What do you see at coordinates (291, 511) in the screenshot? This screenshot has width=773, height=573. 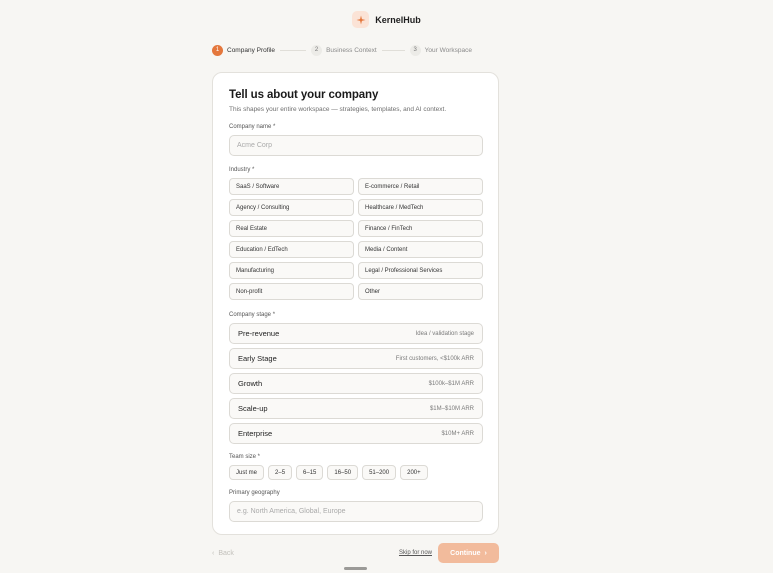 I see `geography-placeholder: e.g. North America, Global, Europe` at bounding box center [291, 511].